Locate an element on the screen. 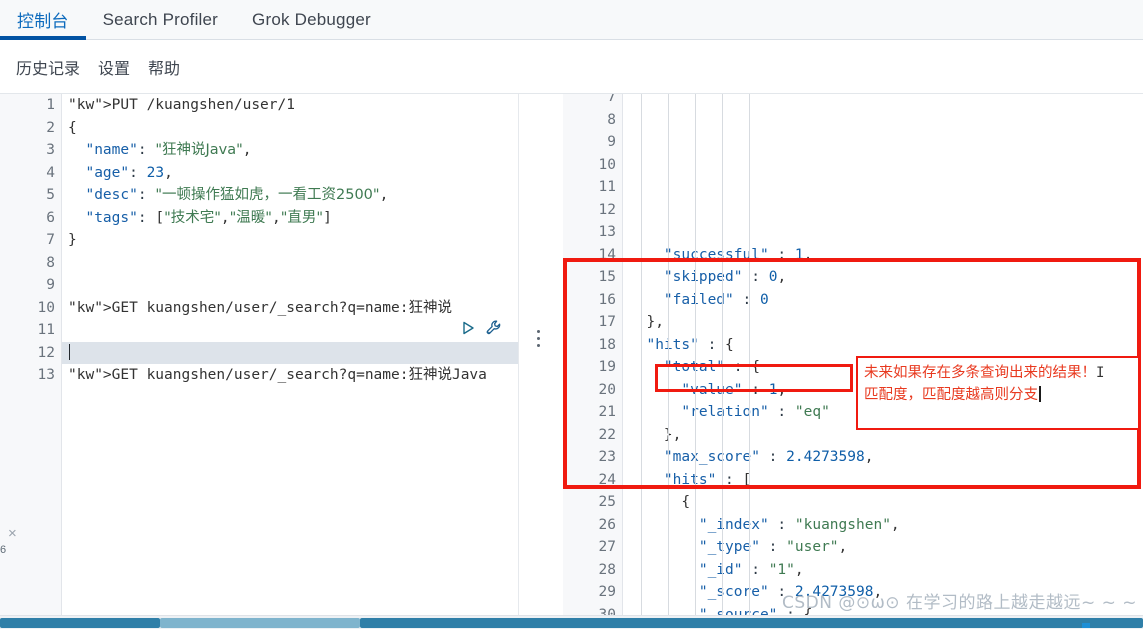  tab-search-profiler: Search Profiler is located at coordinates (160, 19).